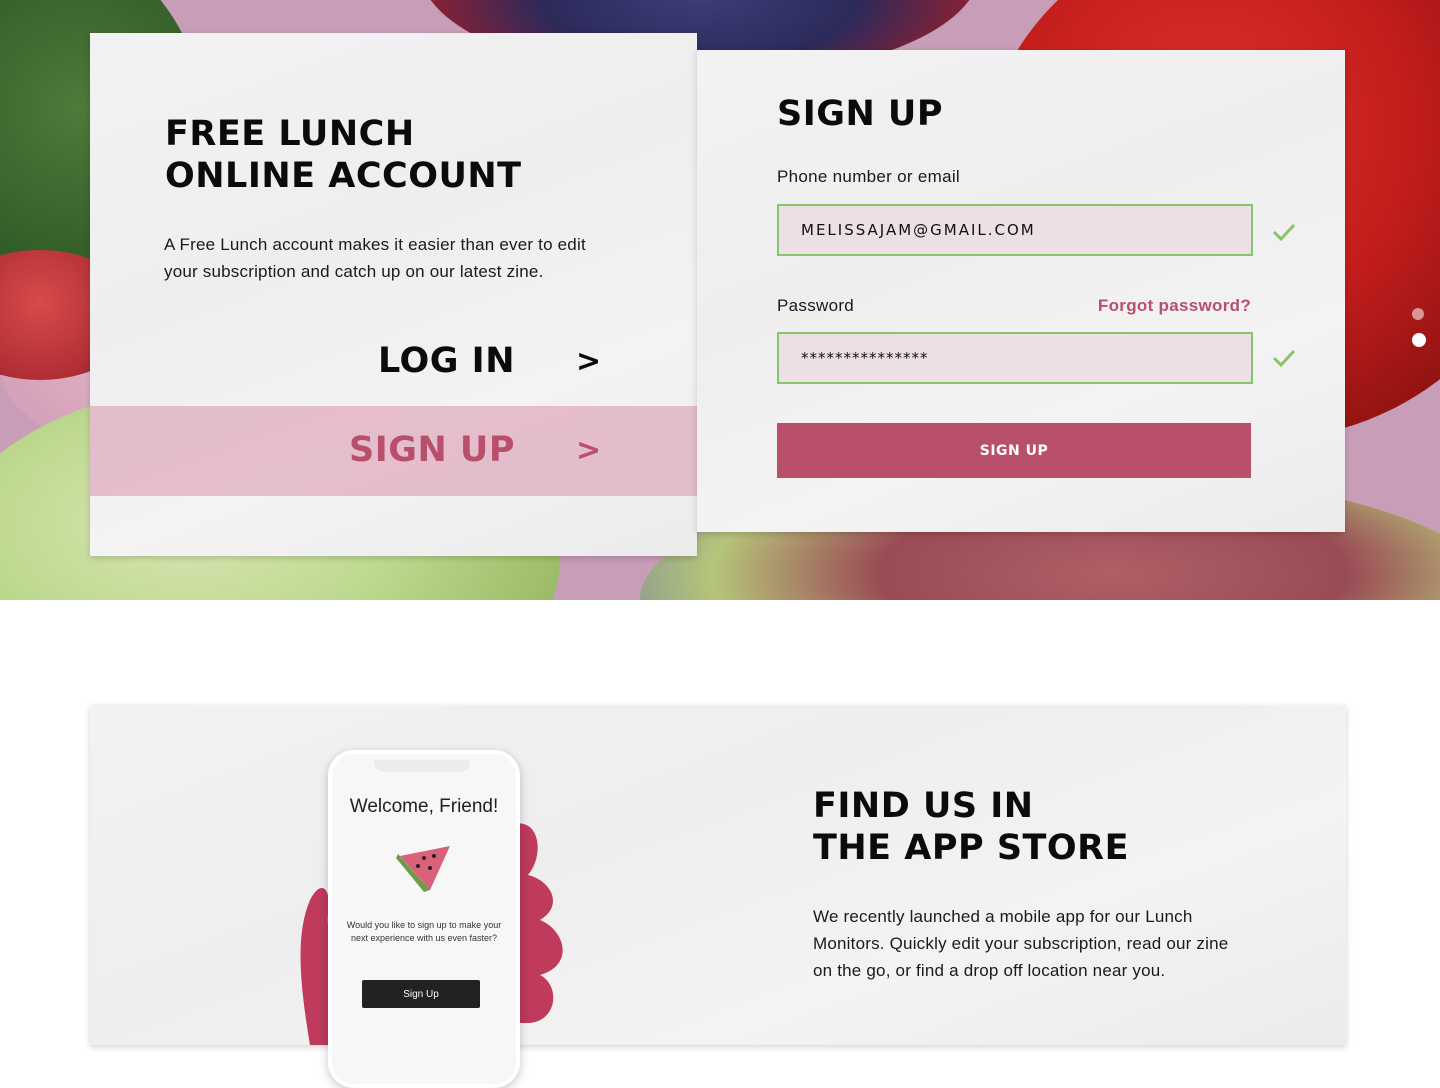  I want to click on password-field: ***************, so click(1015, 358).